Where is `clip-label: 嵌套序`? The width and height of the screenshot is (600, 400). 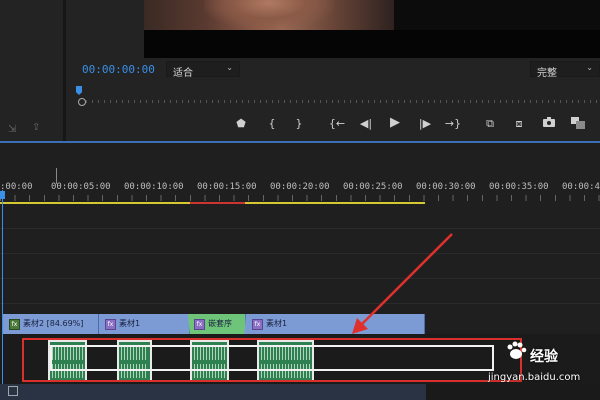 clip-label: 嵌套序 is located at coordinates (220, 323).